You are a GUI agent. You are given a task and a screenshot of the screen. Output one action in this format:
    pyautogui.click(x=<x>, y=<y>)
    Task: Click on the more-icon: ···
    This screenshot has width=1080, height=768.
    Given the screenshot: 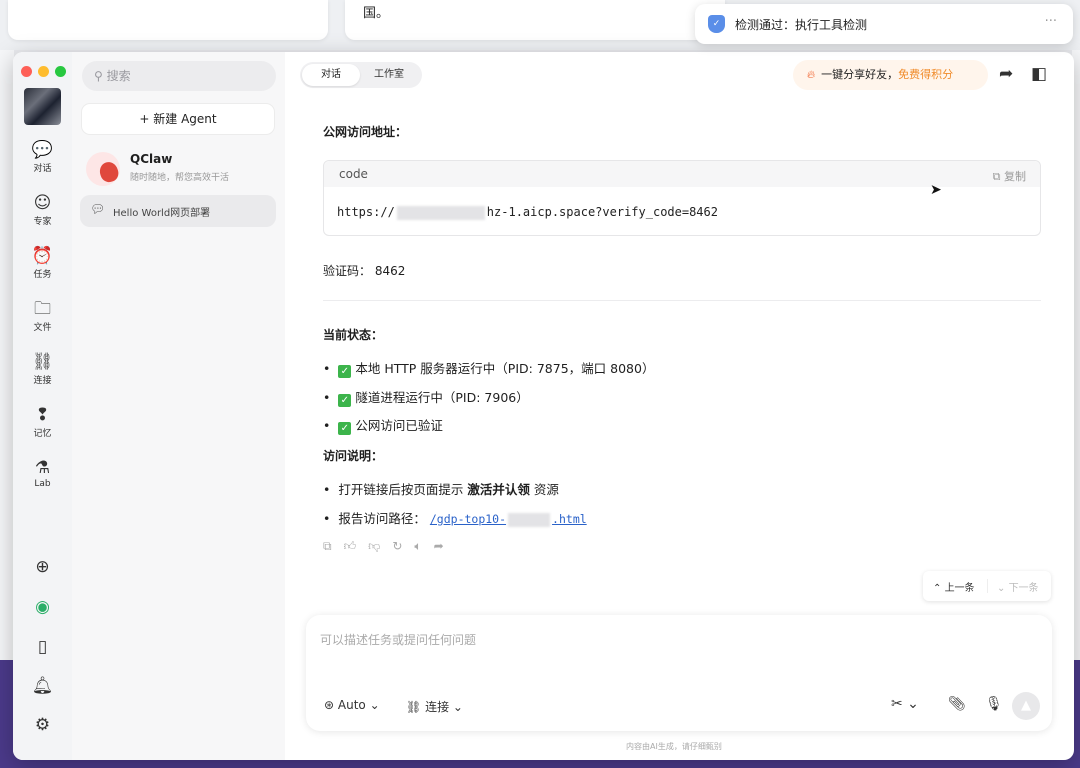 What is the action you would take?
    pyautogui.click(x=1051, y=21)
    